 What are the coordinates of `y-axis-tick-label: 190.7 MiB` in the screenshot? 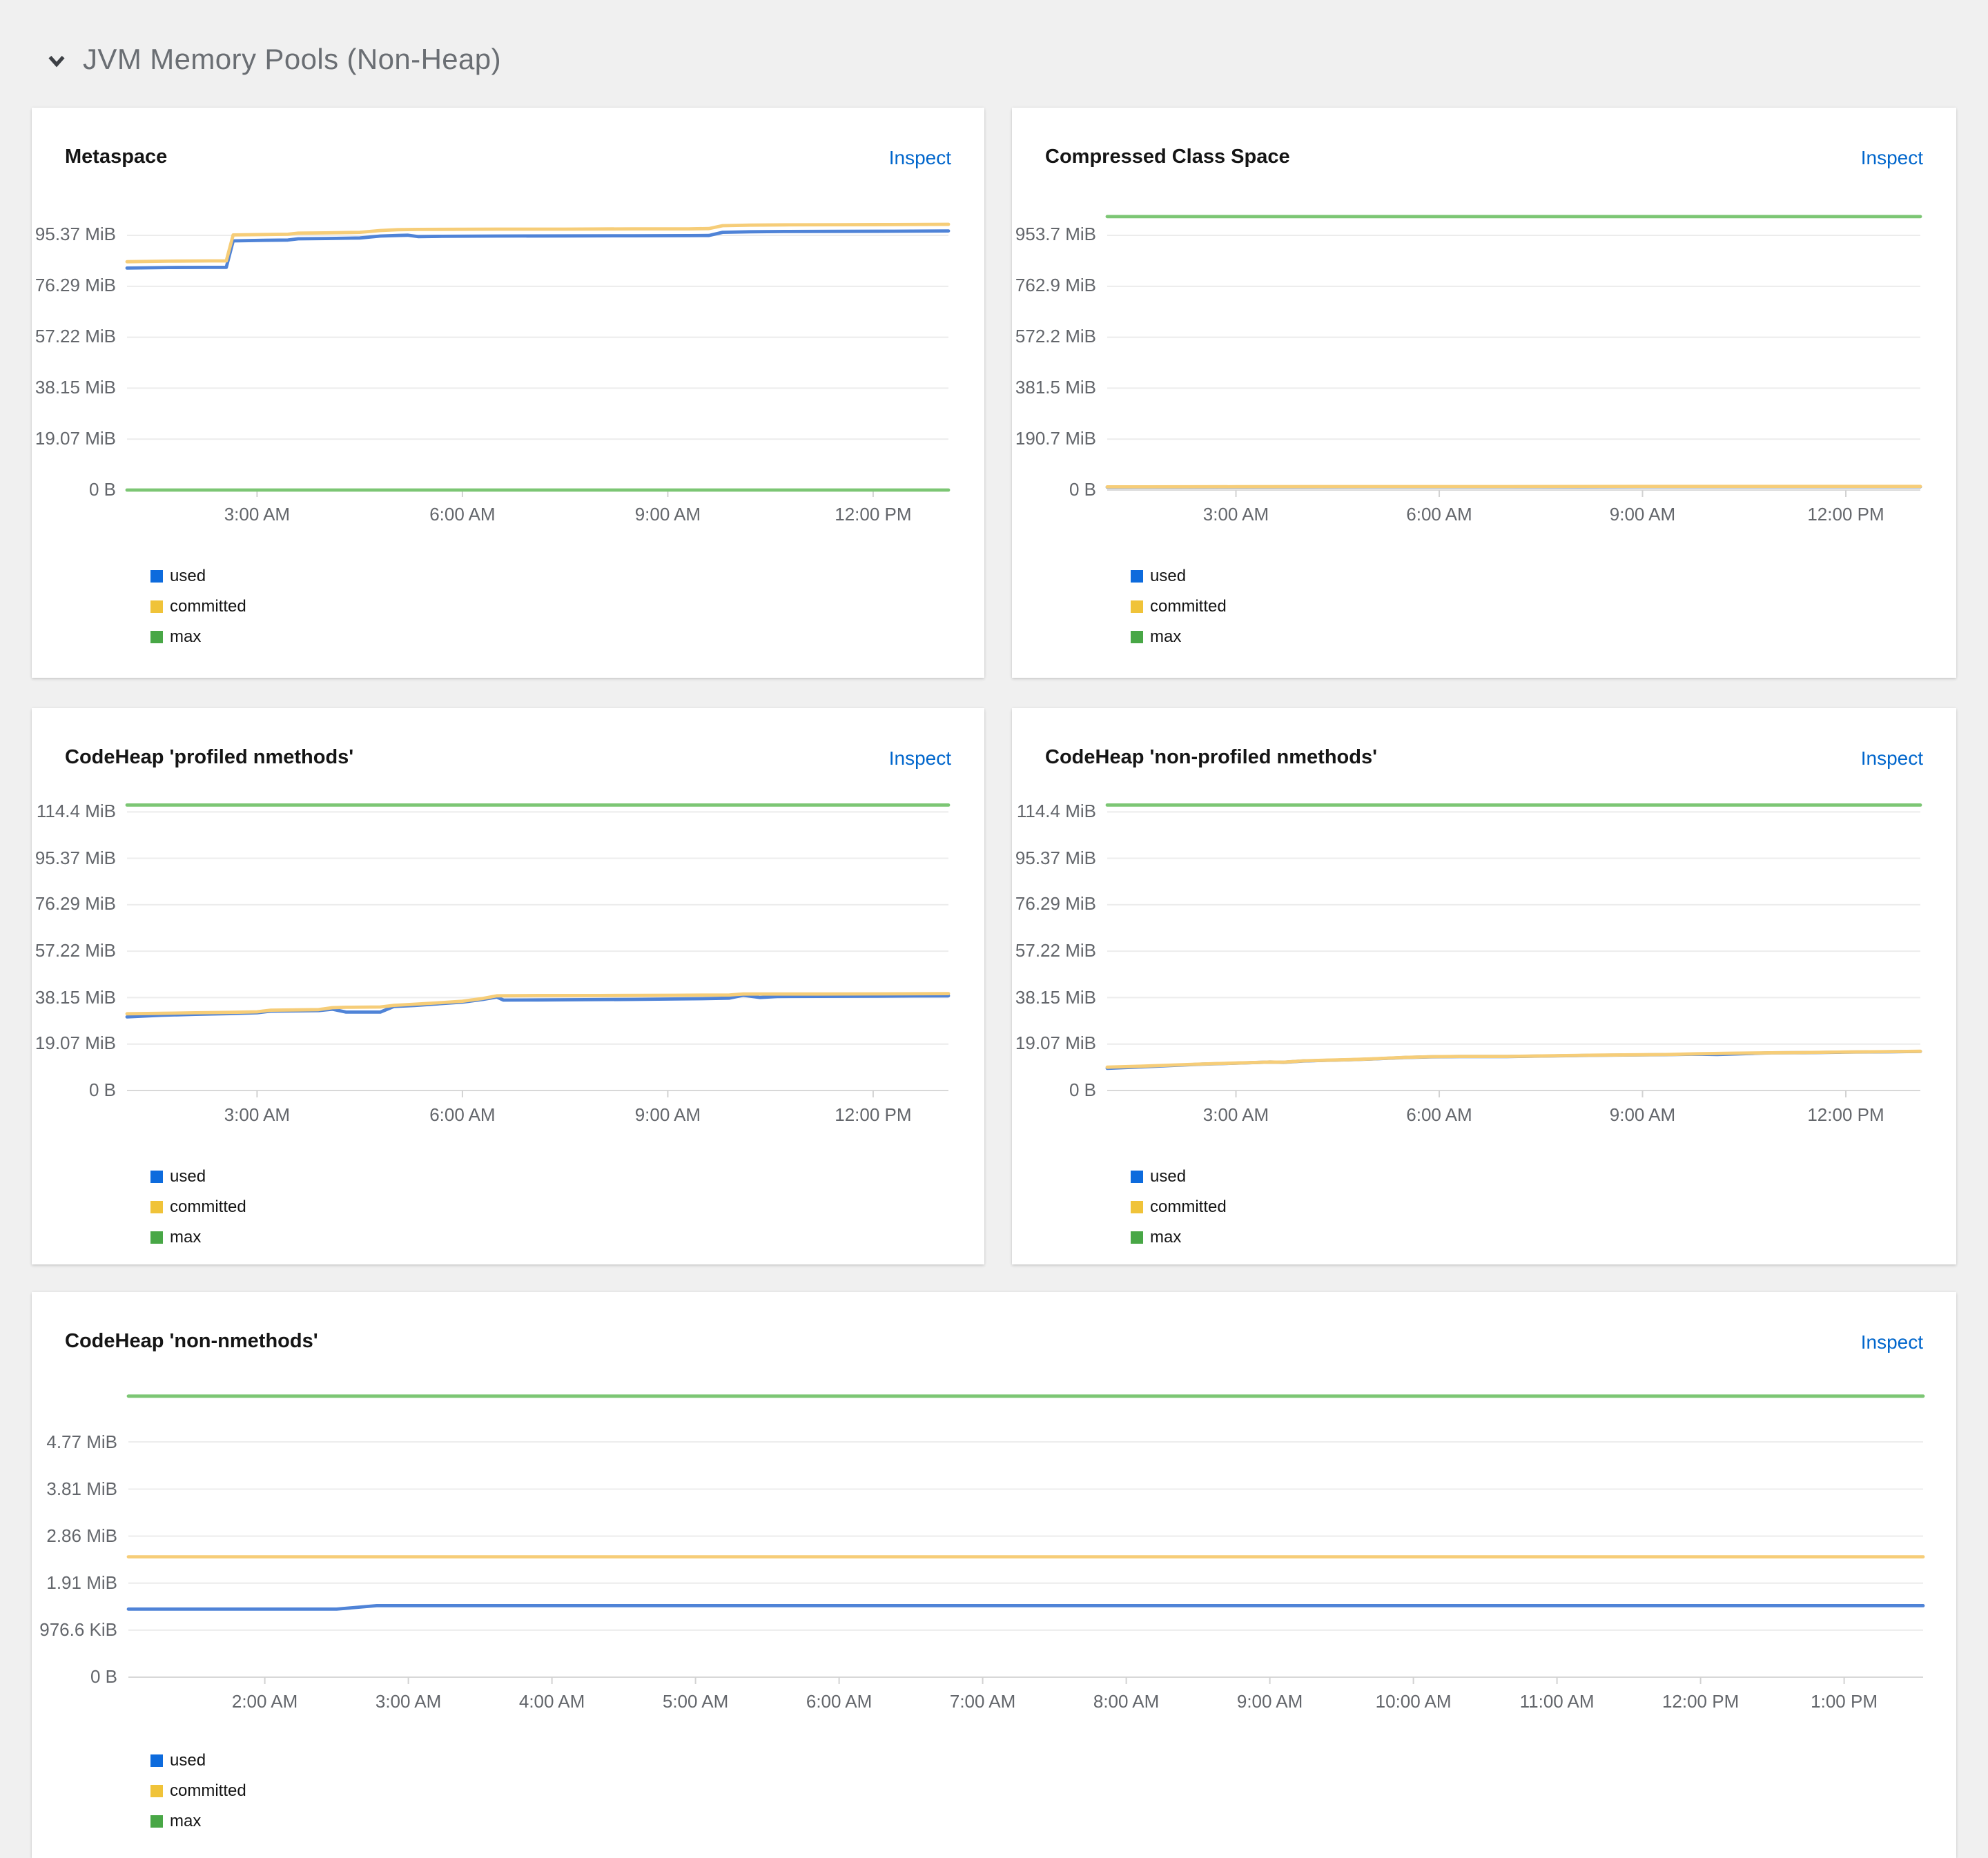 It's located at (1055, 438).